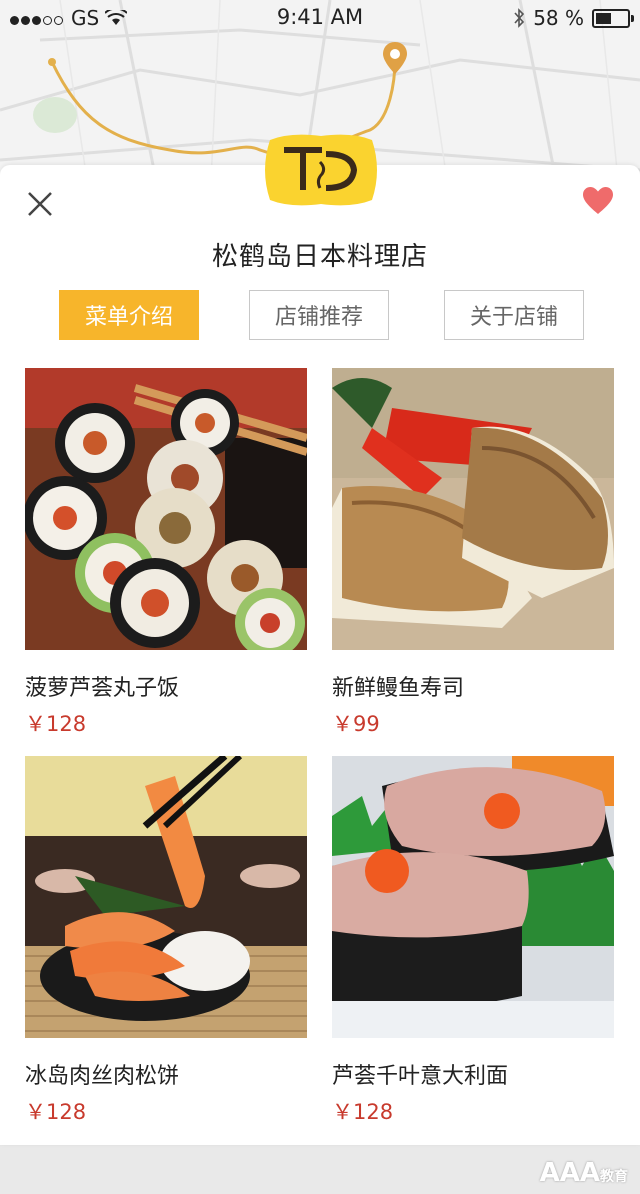 The height and width of the screenshot is (1194, 640). I want to click on menu-item-price: ￥99, so click(356, 724).